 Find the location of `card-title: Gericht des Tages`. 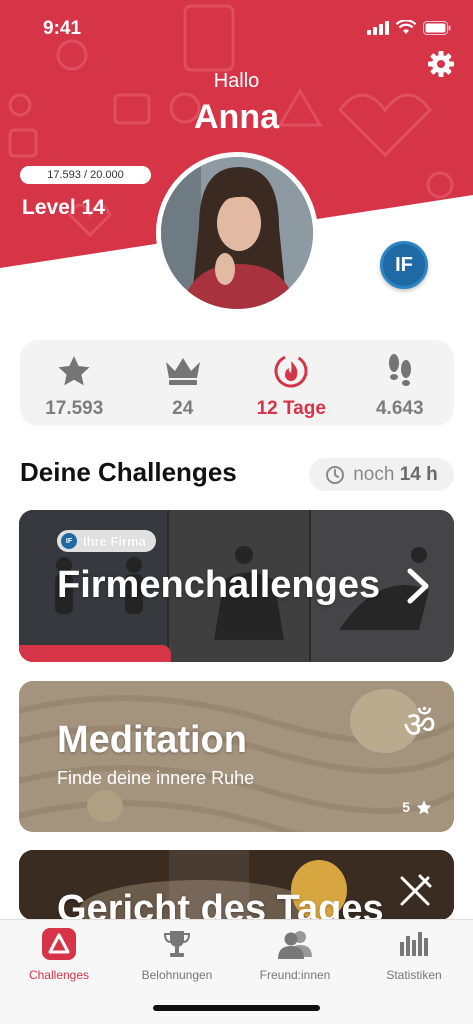

card-title: Gericht des Tages is located at coordinates (220, 904).